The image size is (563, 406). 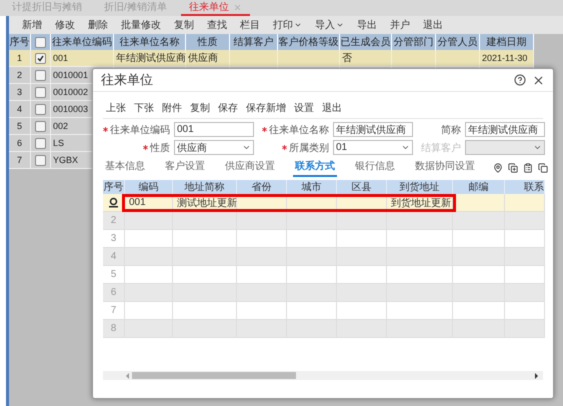 What do you see at coordinates (65, 25) in the screenshot?
I see `toolbar-button: 修改` at bounding box center [65, 25].